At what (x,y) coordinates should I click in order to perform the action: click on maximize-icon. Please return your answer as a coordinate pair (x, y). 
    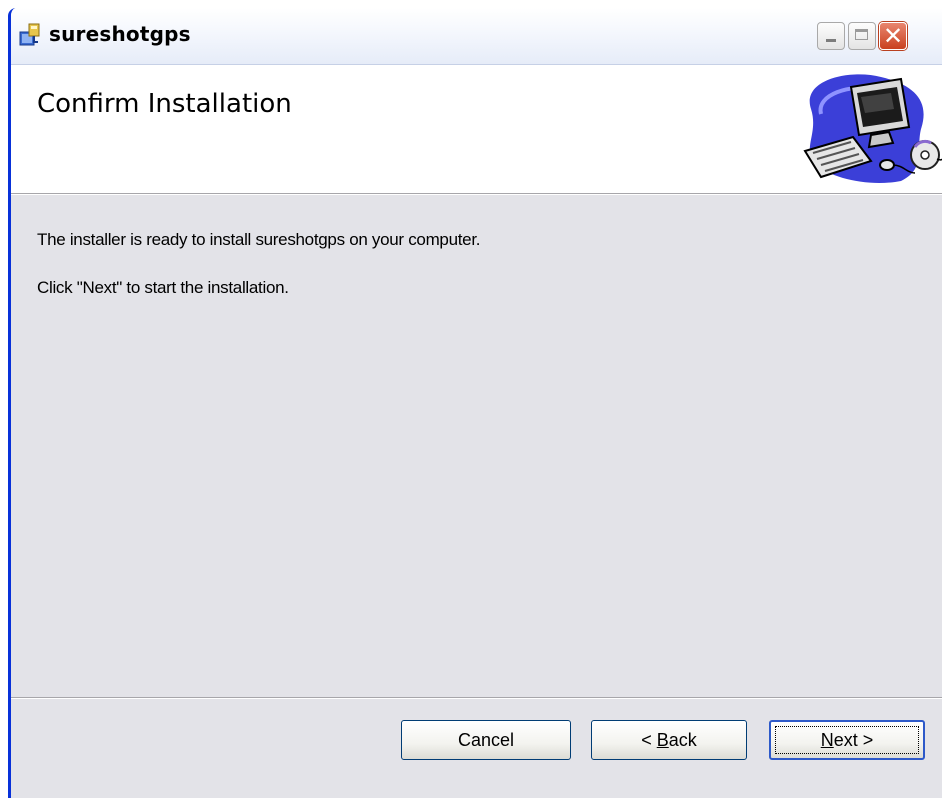
    Looking at the image, I should click on (861, 34).